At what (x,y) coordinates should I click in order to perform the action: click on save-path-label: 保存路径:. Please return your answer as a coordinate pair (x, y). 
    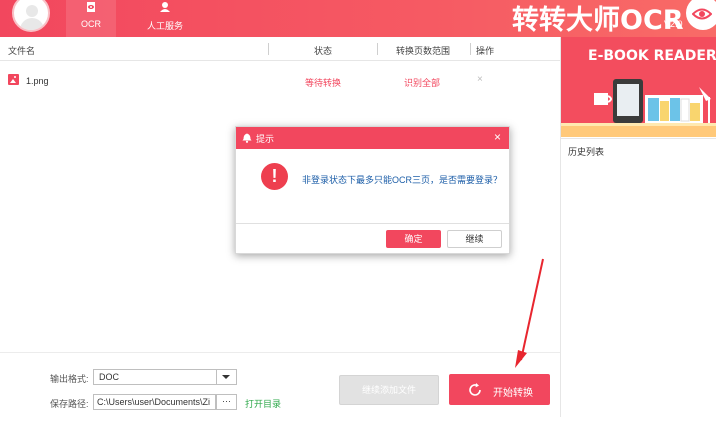
    Looking at the image, I should click on (69, 404).